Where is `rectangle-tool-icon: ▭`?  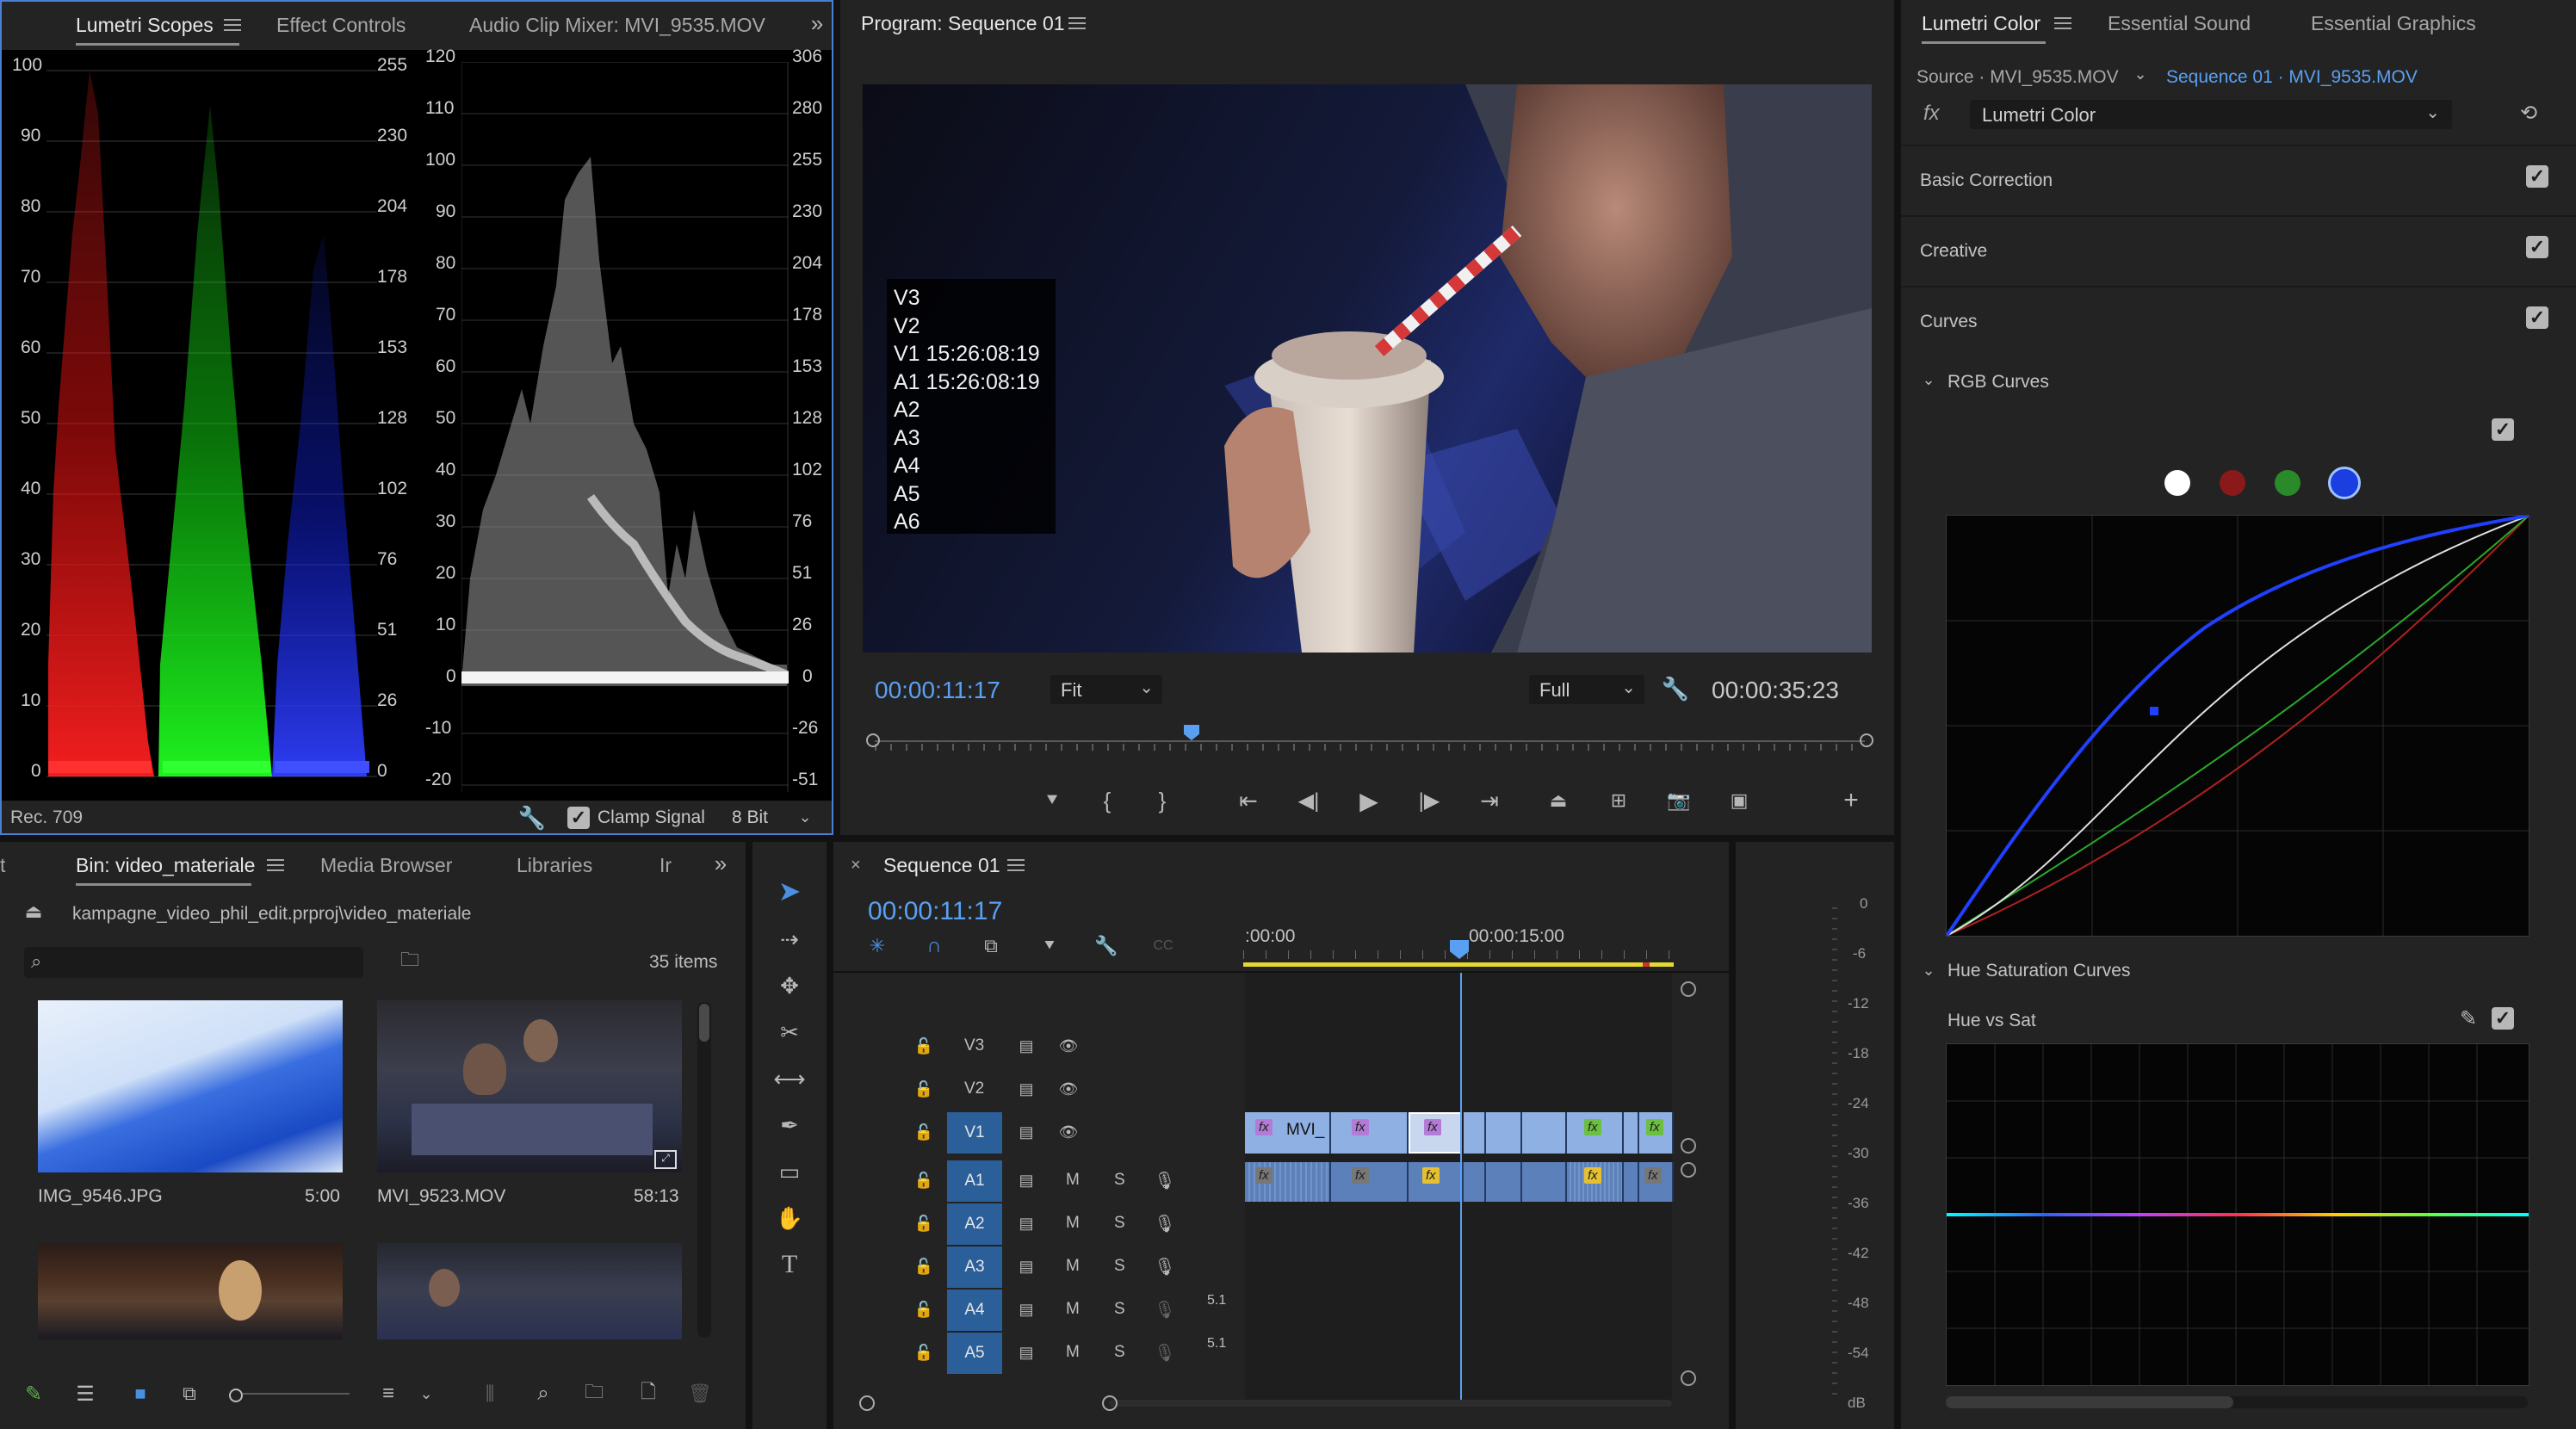 rectangle-tool-icon: ▭ is located at coordinates (789, 1172).